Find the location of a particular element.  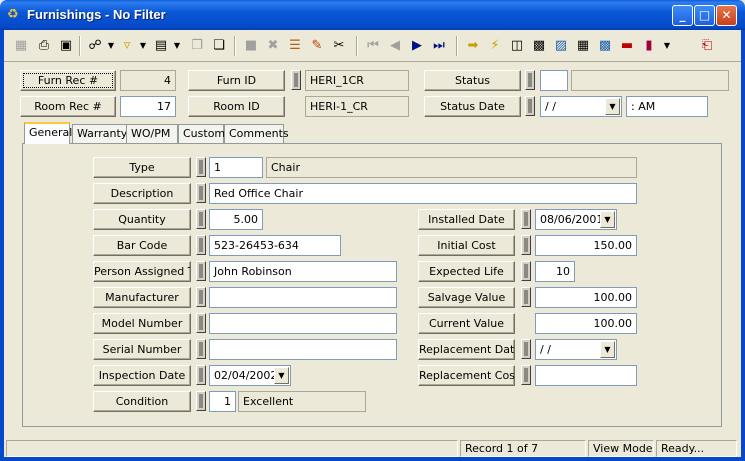

serial-number-button: Serial Number is located at coordinates (142, 349).